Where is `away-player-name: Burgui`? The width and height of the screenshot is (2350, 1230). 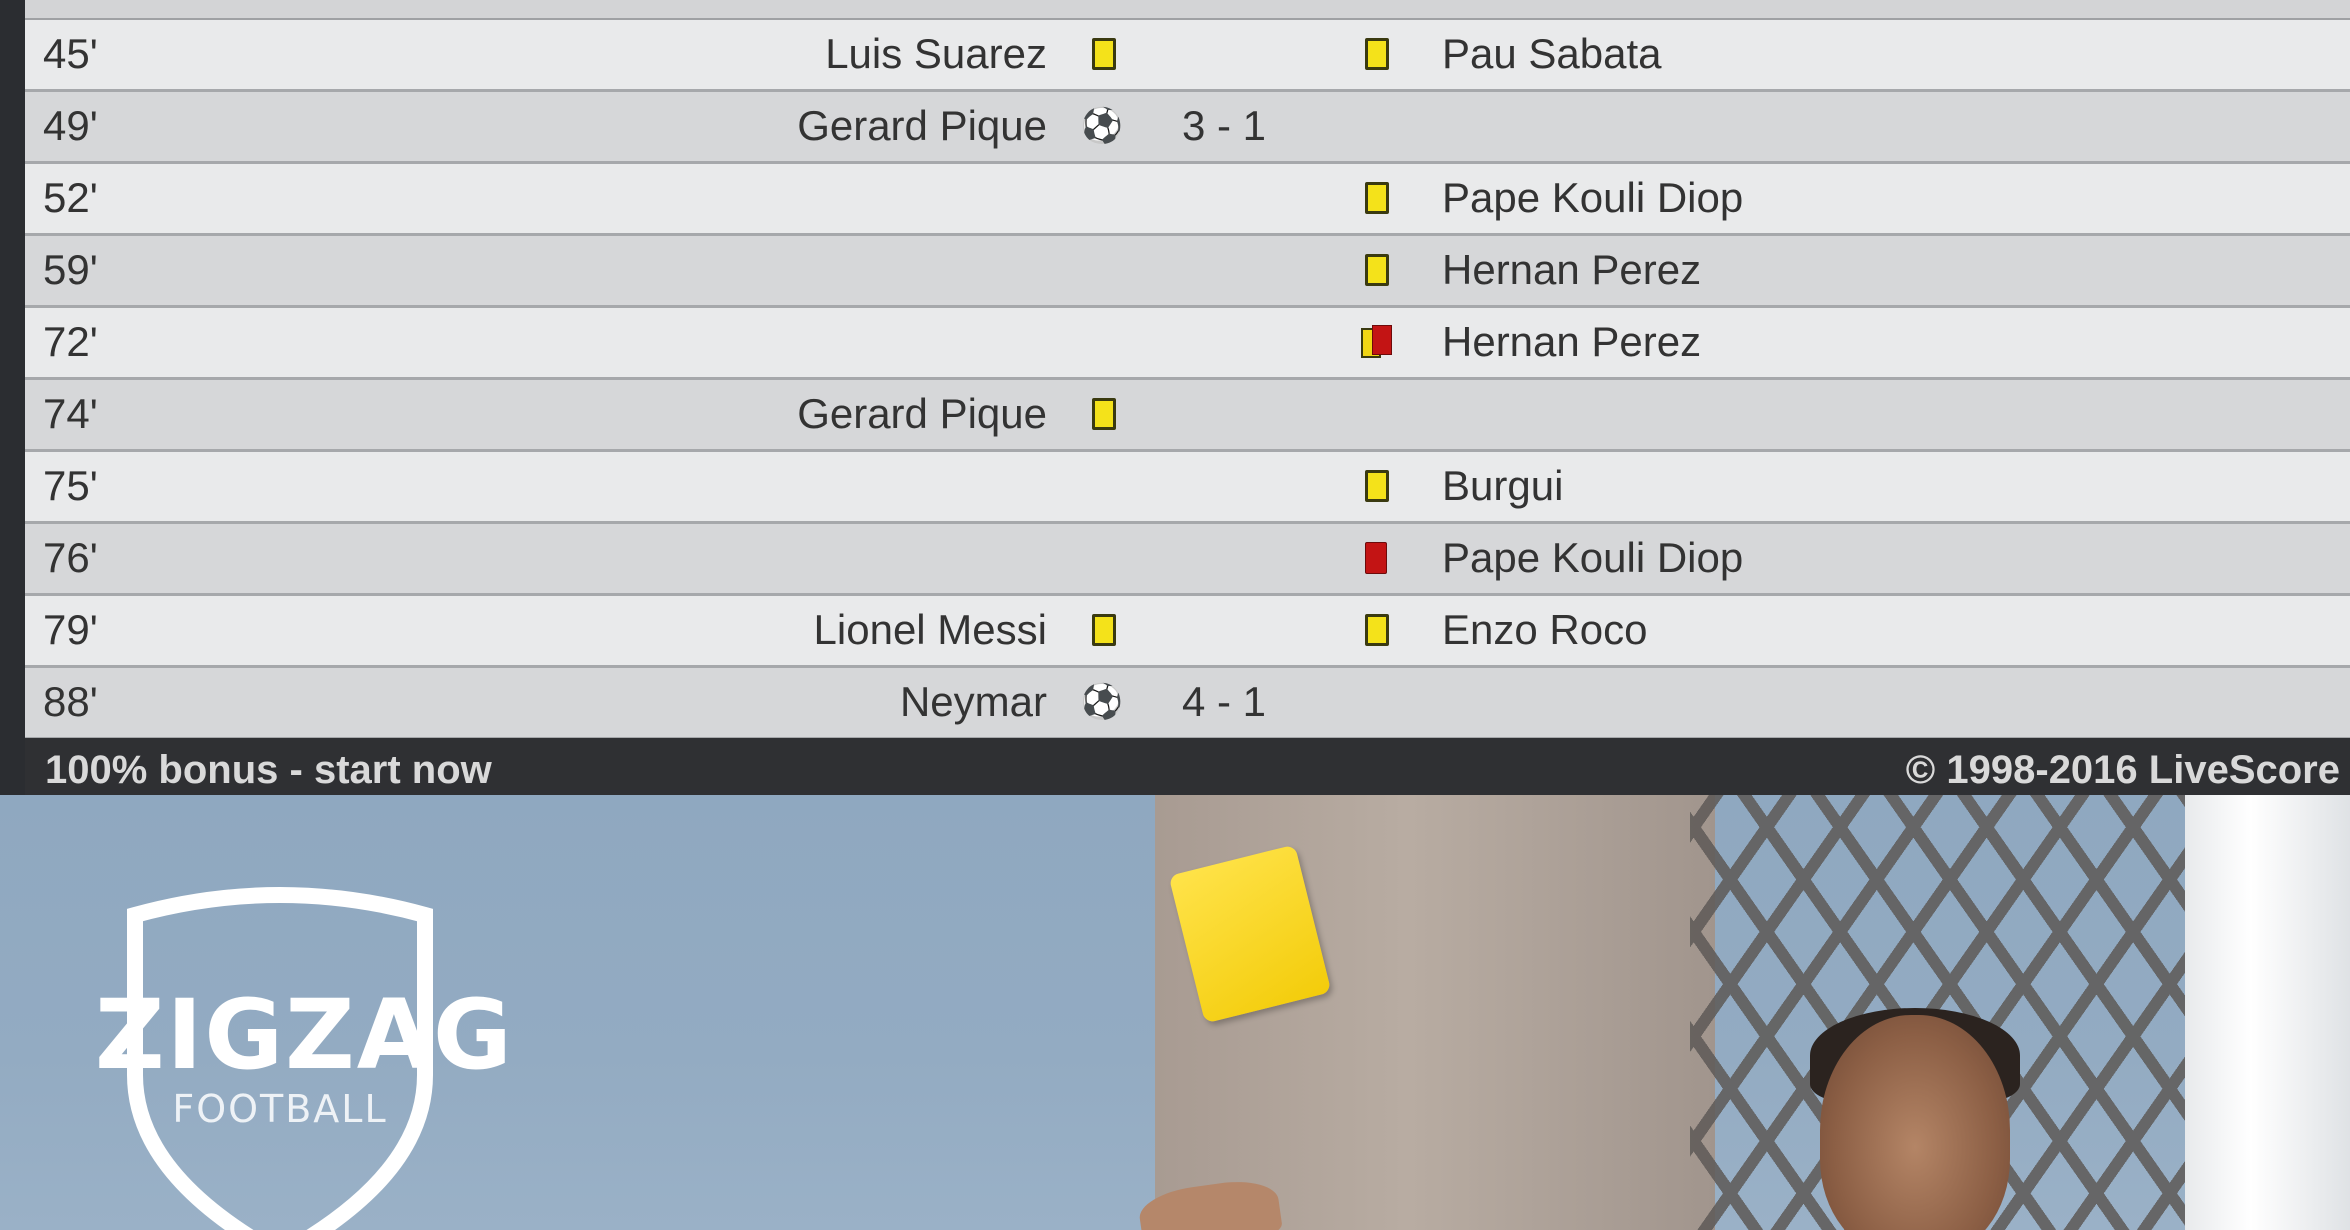 away-player-name: Burgui is located at coordinates (1502, 486).